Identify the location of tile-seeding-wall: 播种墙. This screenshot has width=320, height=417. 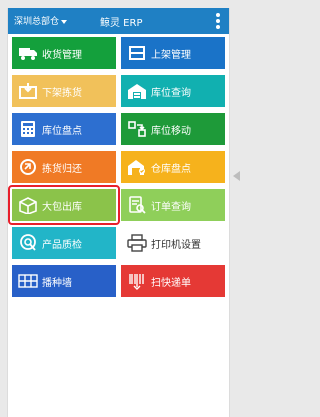
(64, 281).